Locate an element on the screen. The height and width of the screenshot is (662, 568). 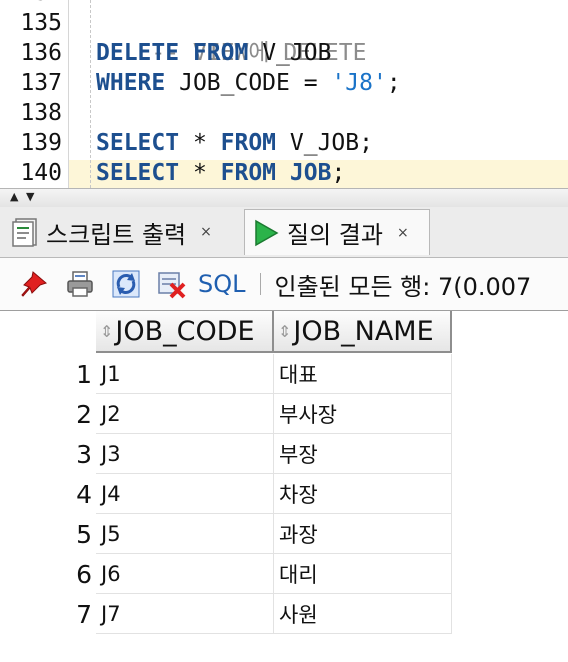
row-number: 3 is located at coordinates (84, 454).